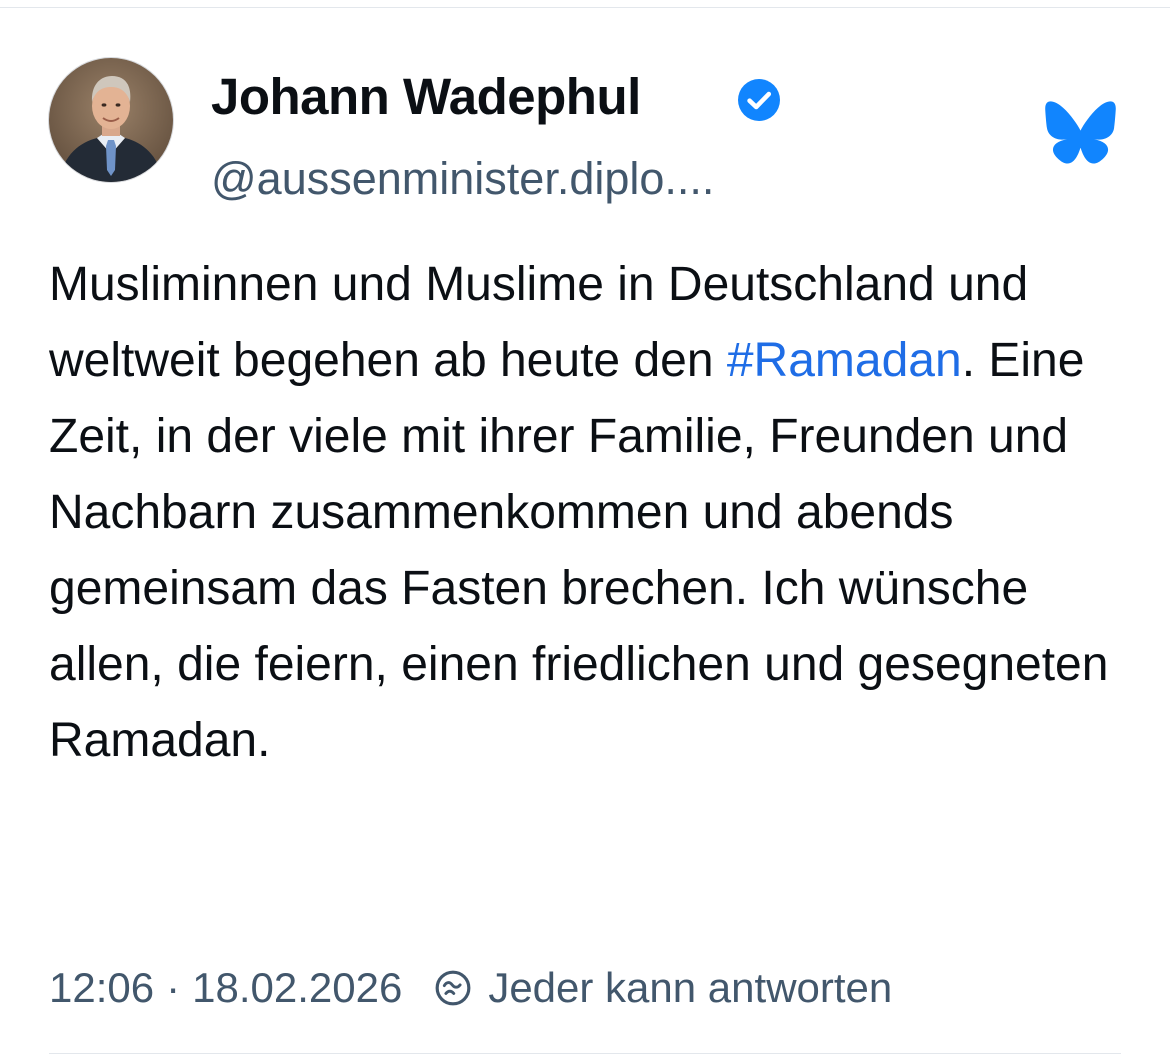  Describe the element at coordinates (585, 1053) in the screenshot. I see `bottom-divider` at that location.